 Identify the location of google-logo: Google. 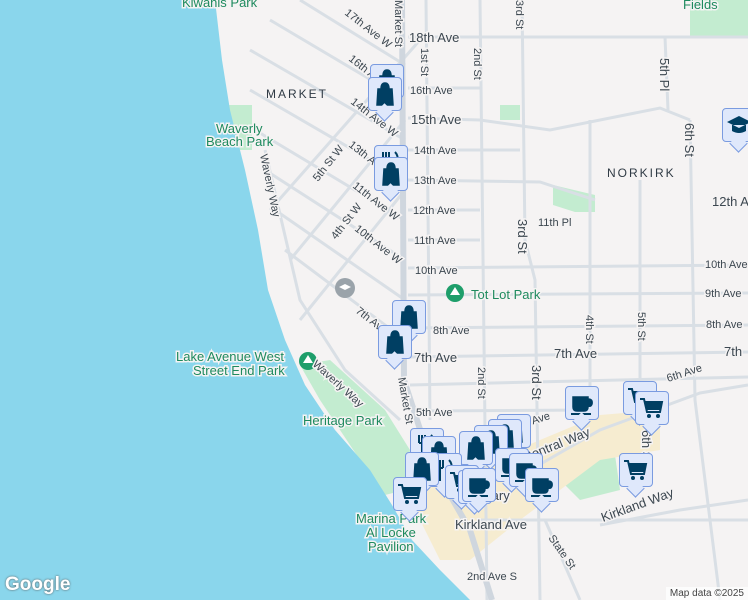
(38, 584).